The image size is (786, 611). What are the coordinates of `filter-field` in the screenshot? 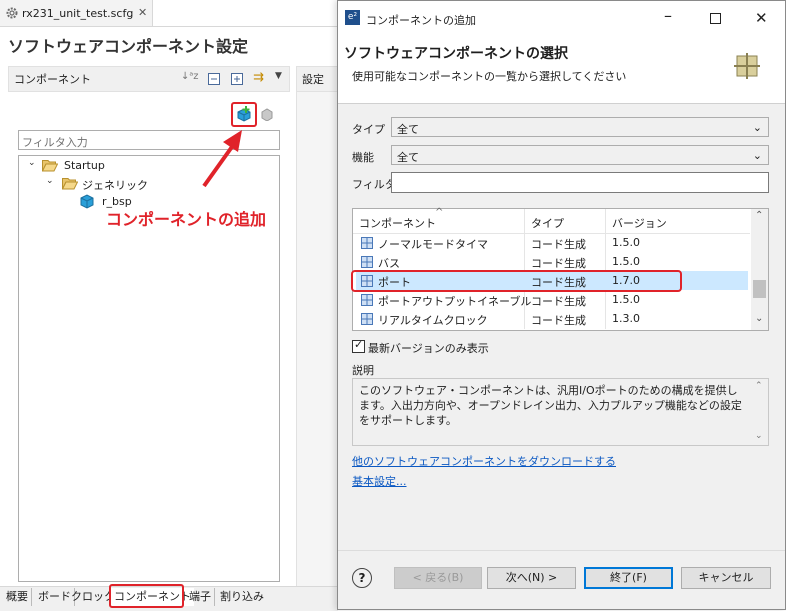 It's located at (580, 182).